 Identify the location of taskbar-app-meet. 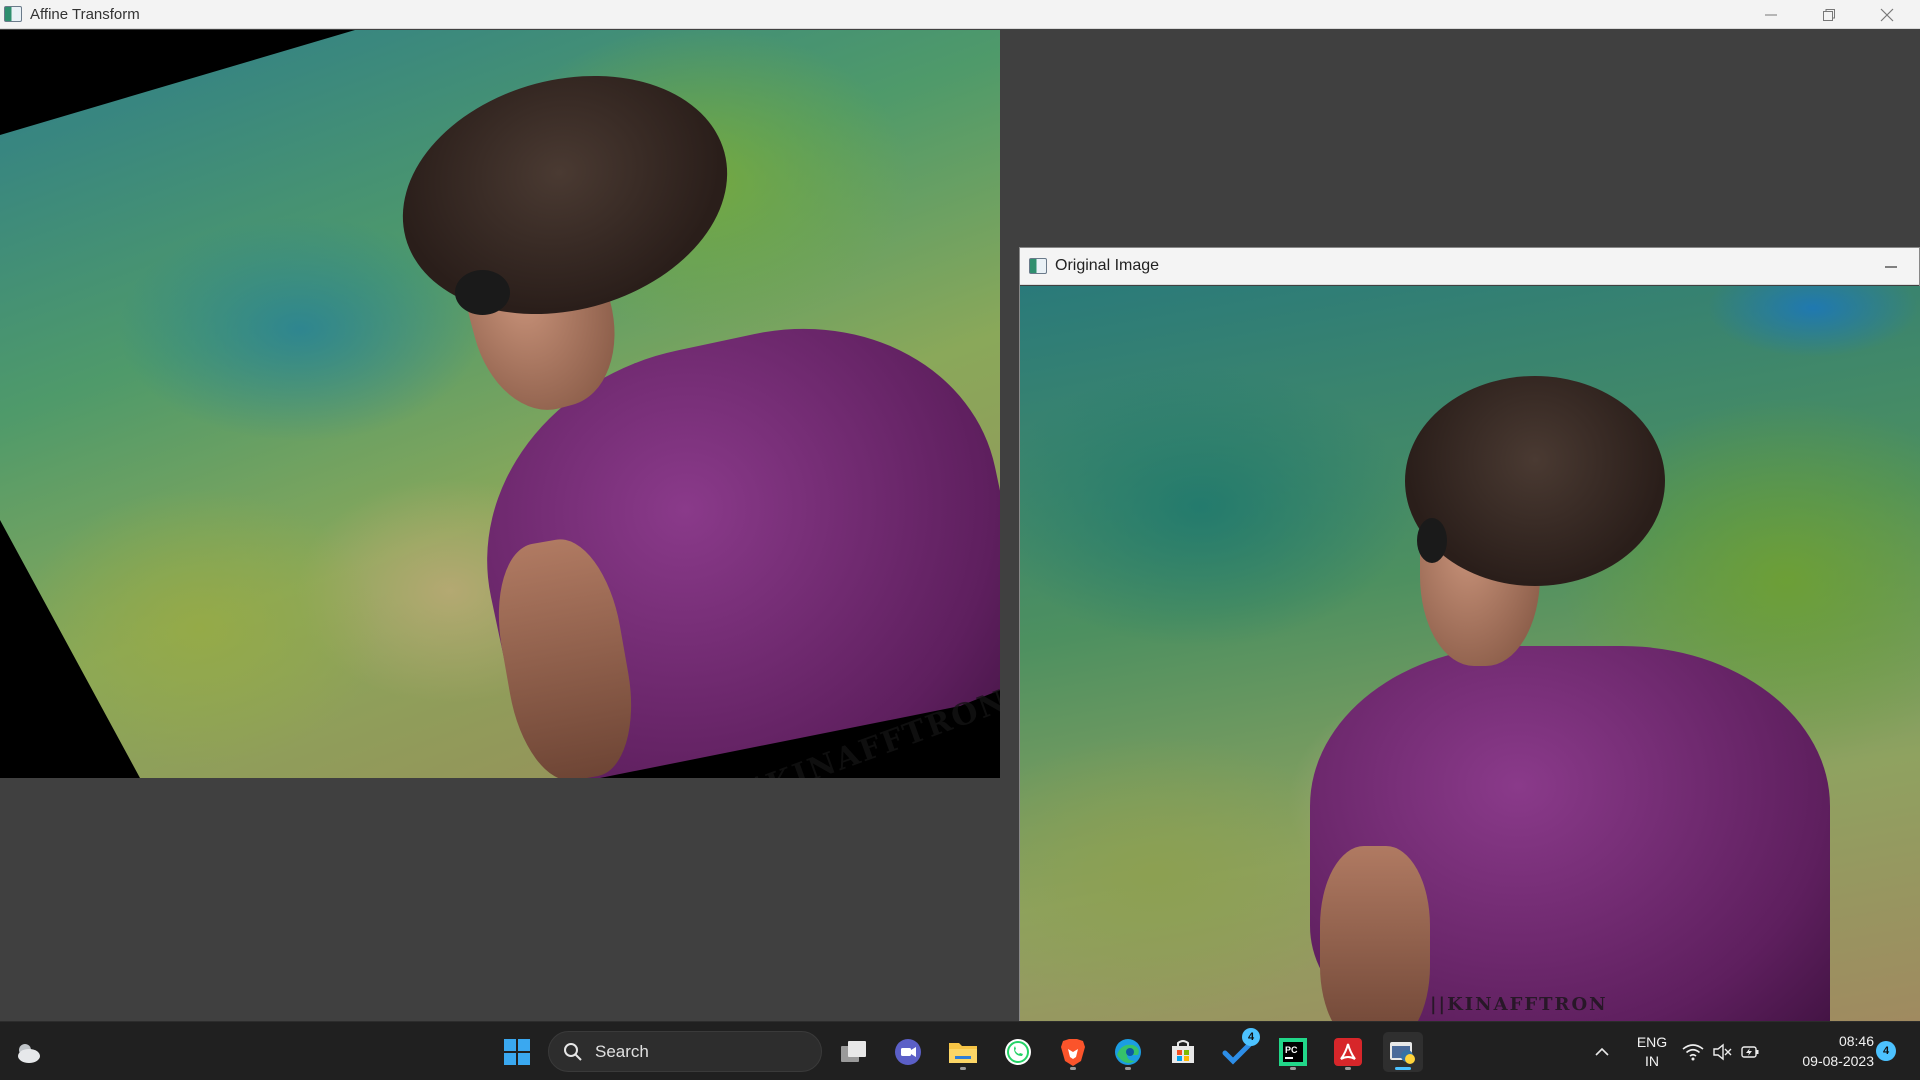
(908, 1052).